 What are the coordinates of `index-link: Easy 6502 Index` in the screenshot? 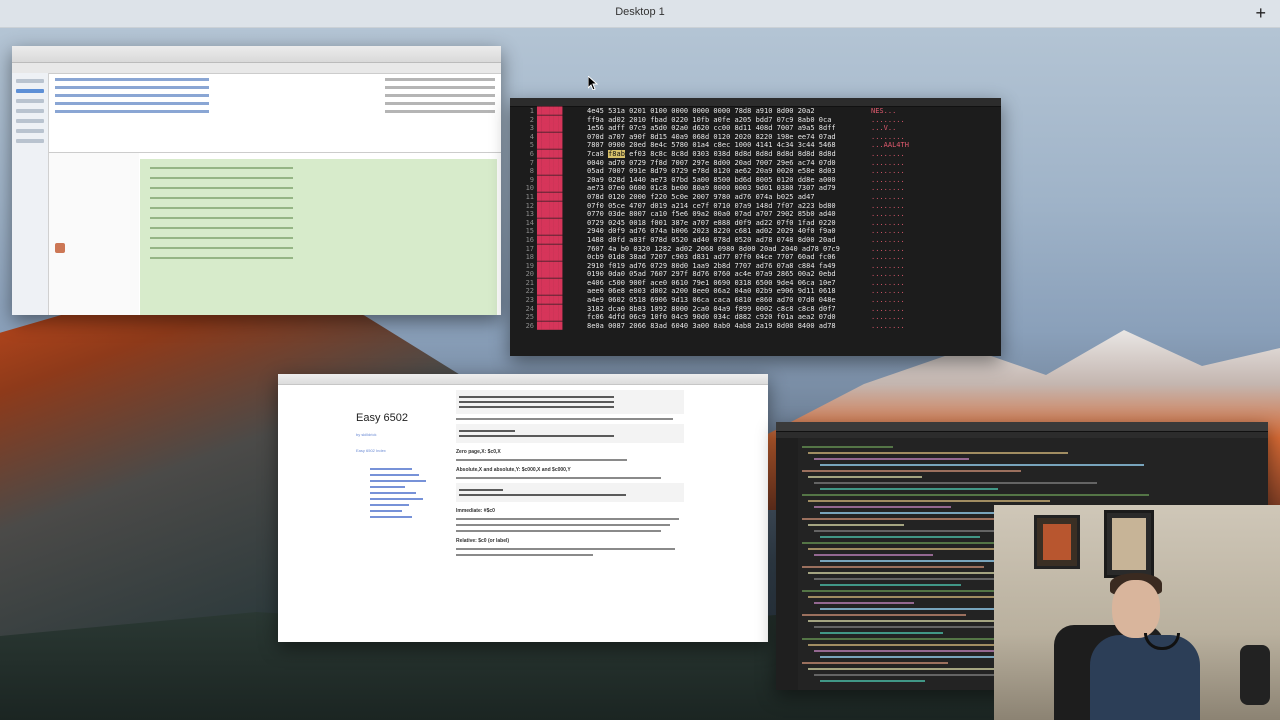 It's located at (371, 450).